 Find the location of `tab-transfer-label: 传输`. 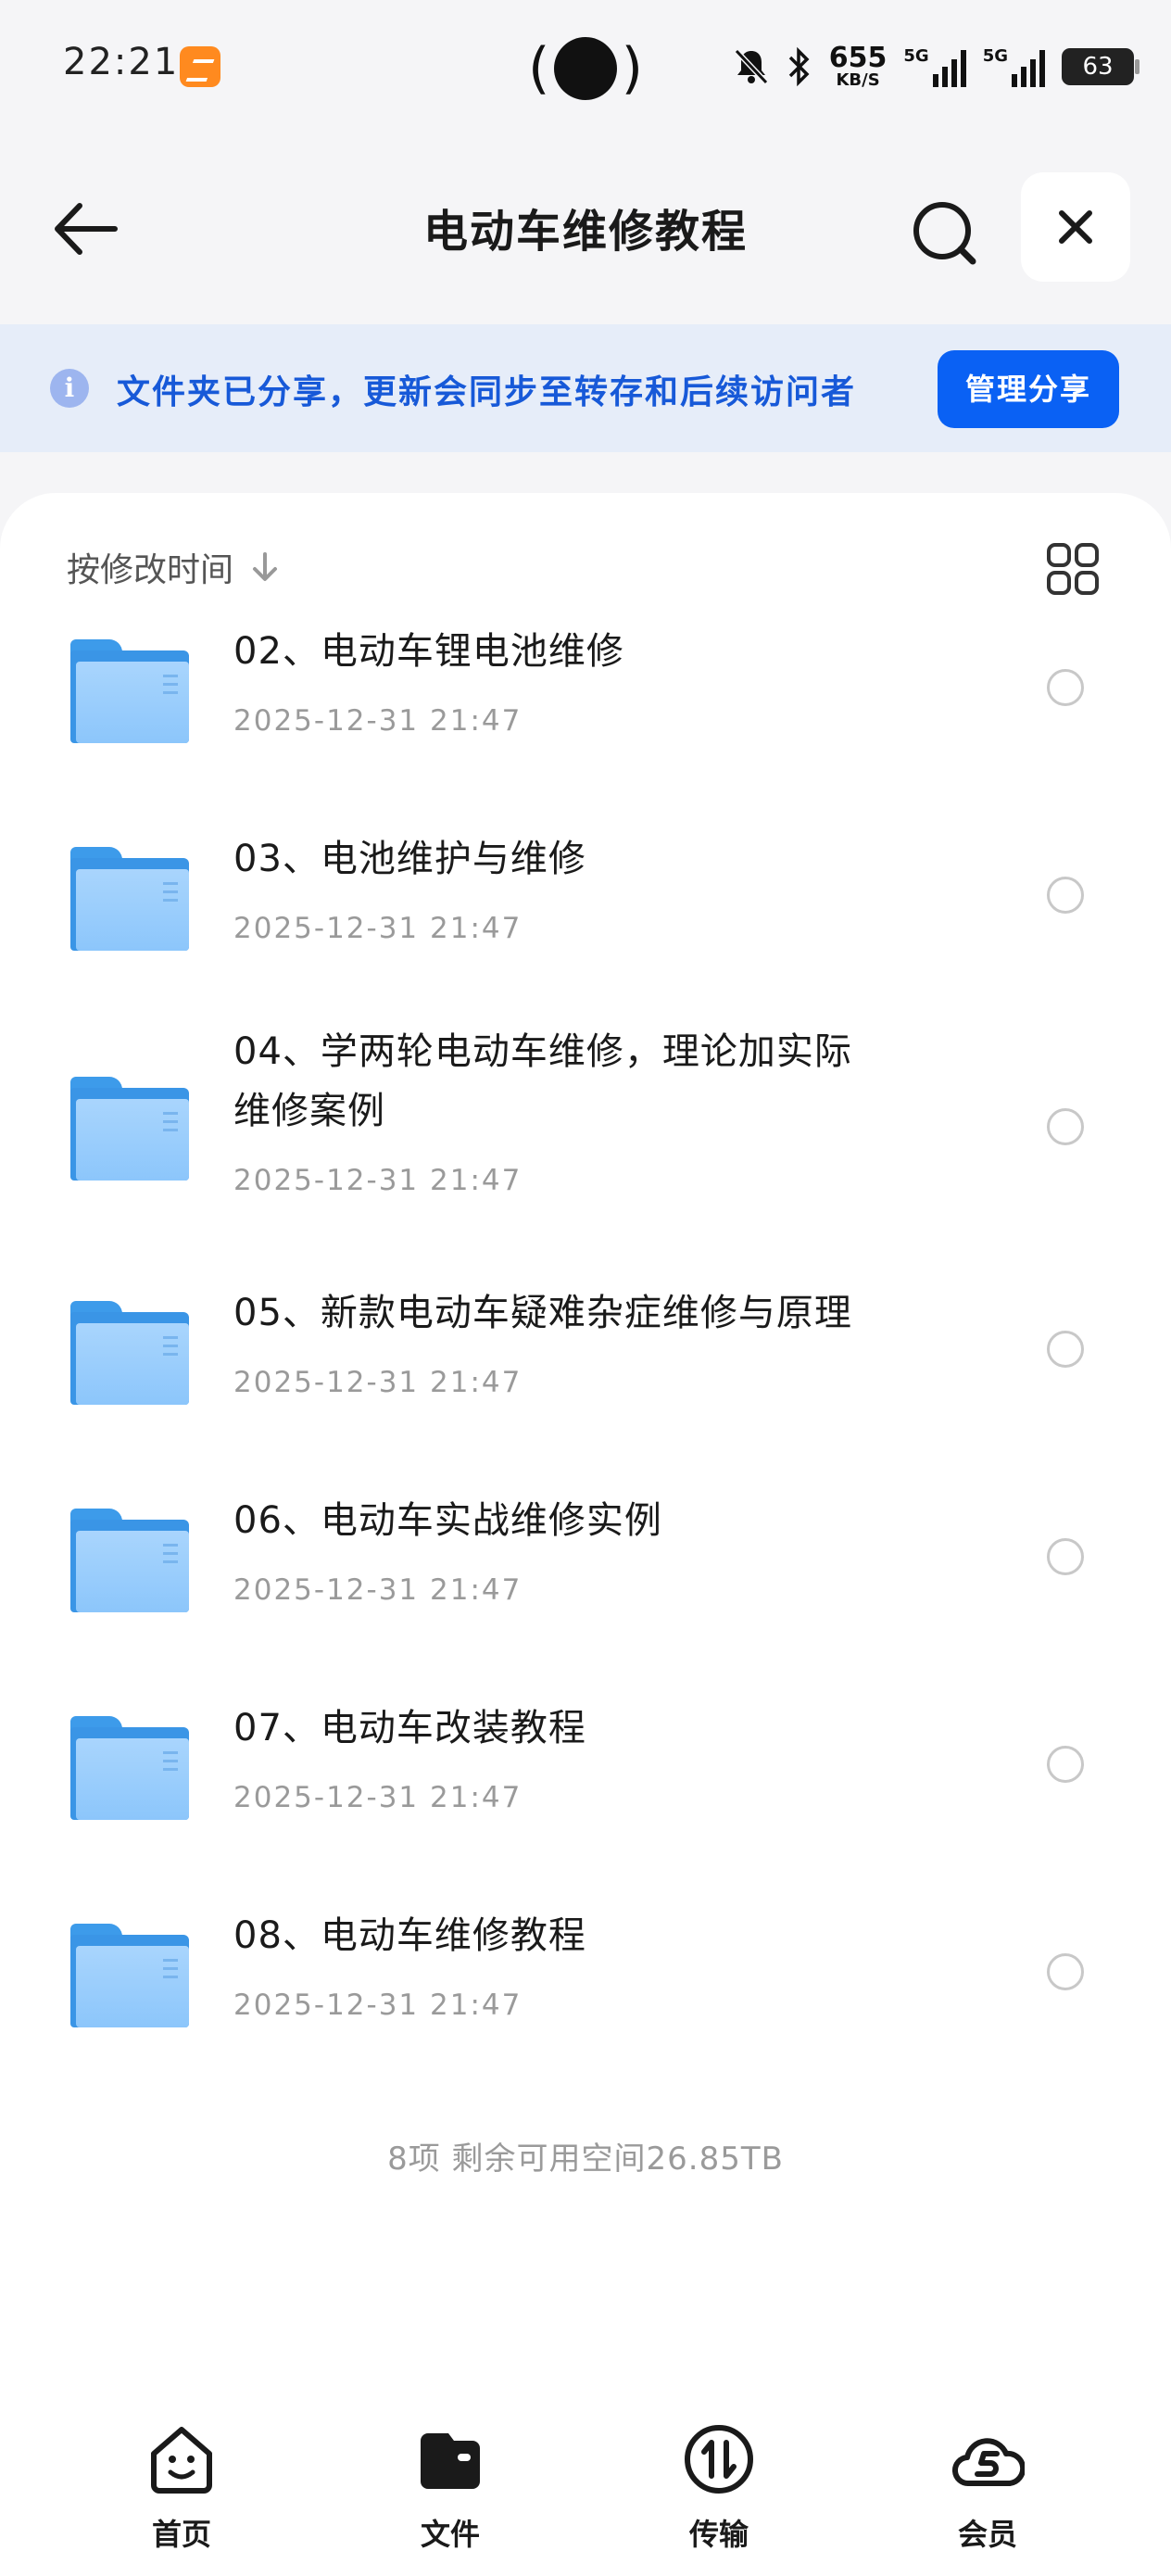

tab-transfer-label: 传输 is located at coordinates (719, 2534).